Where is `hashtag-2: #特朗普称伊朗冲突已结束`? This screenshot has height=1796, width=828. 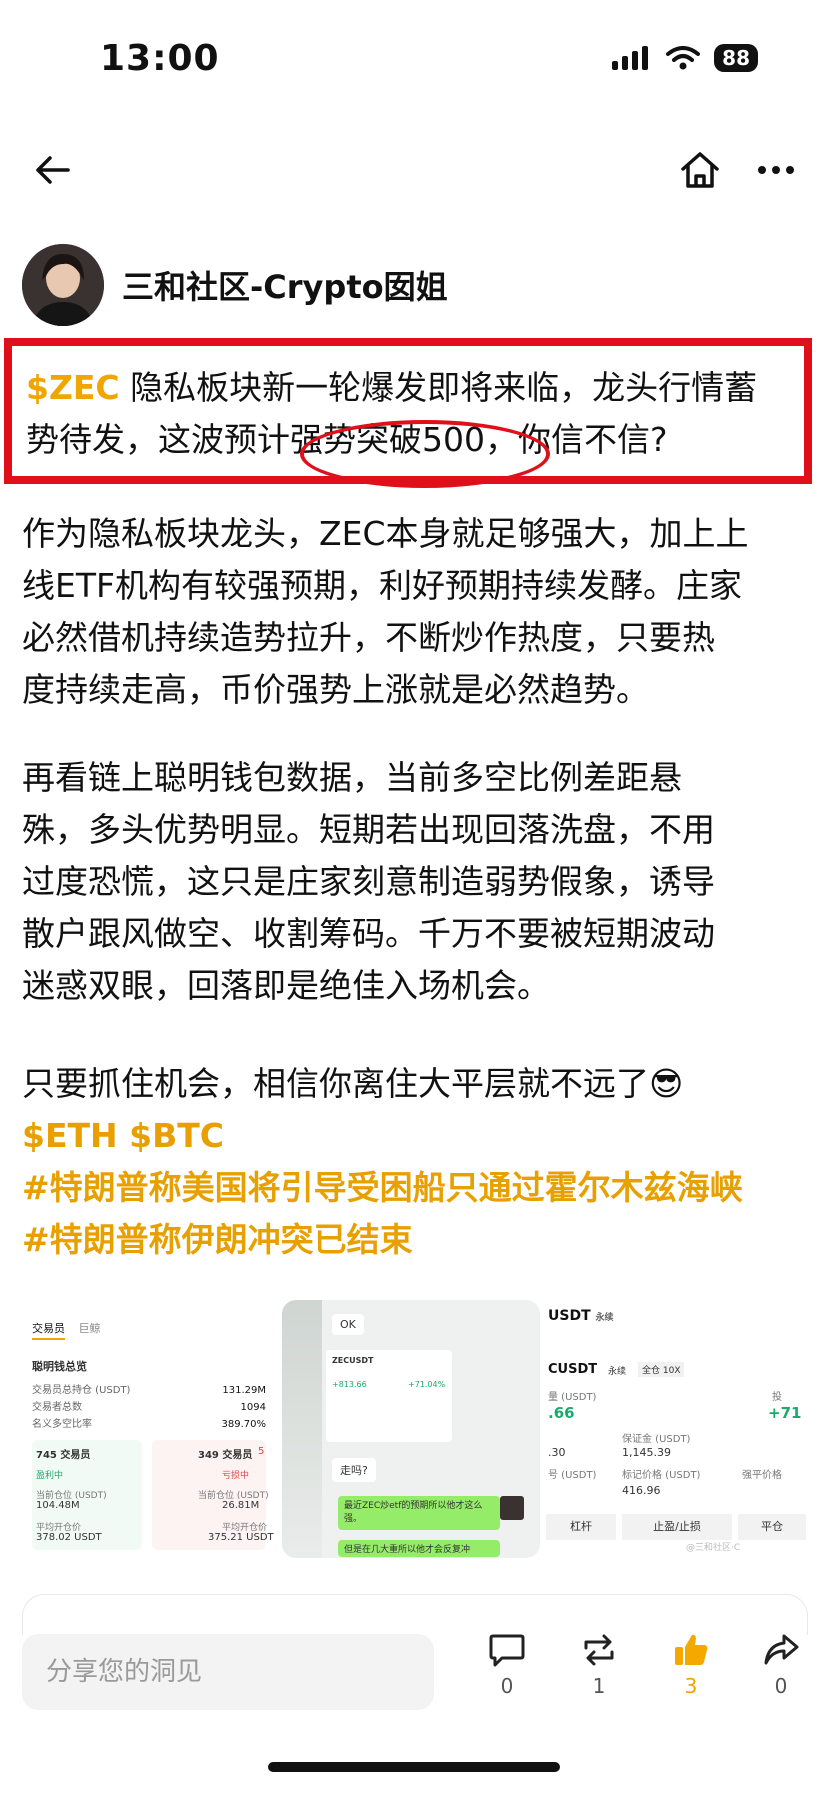
hashtag-2: #特朗普称伊朗冲突已结束 is located at coordinates (422, 1240).